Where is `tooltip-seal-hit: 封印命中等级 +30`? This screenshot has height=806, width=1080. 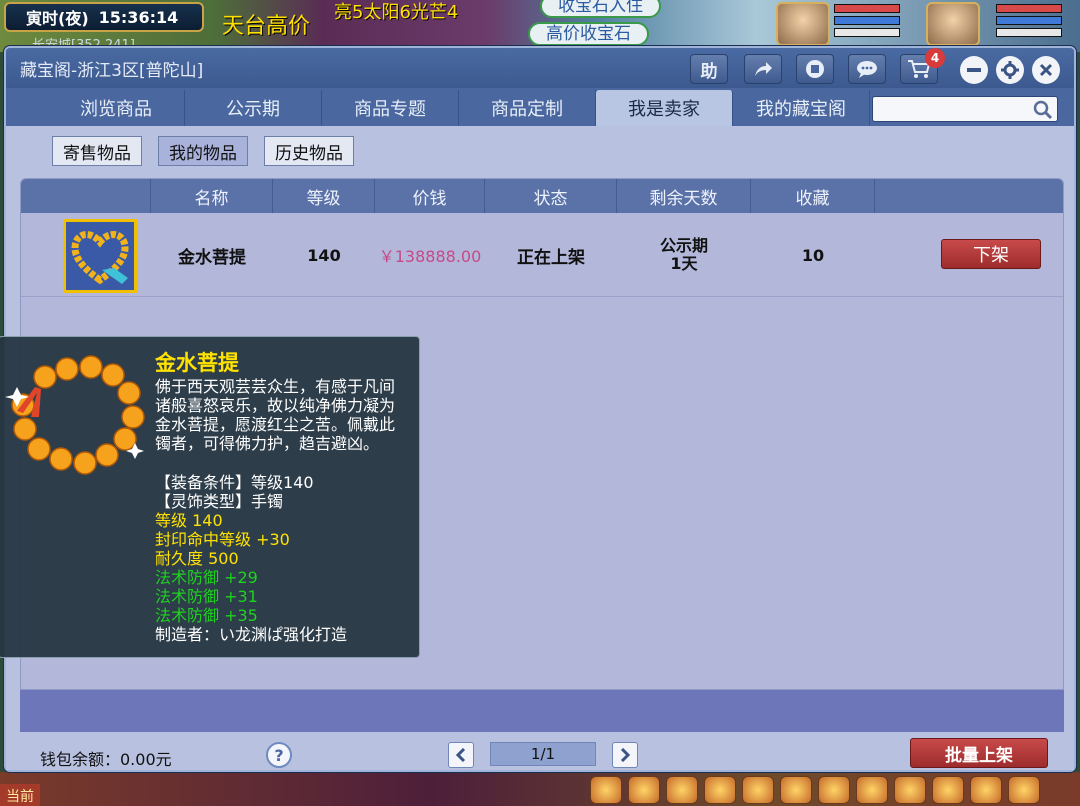 tooltip-seal-hit: 封印命中等级 +30 is located at coordinates (222, 539).